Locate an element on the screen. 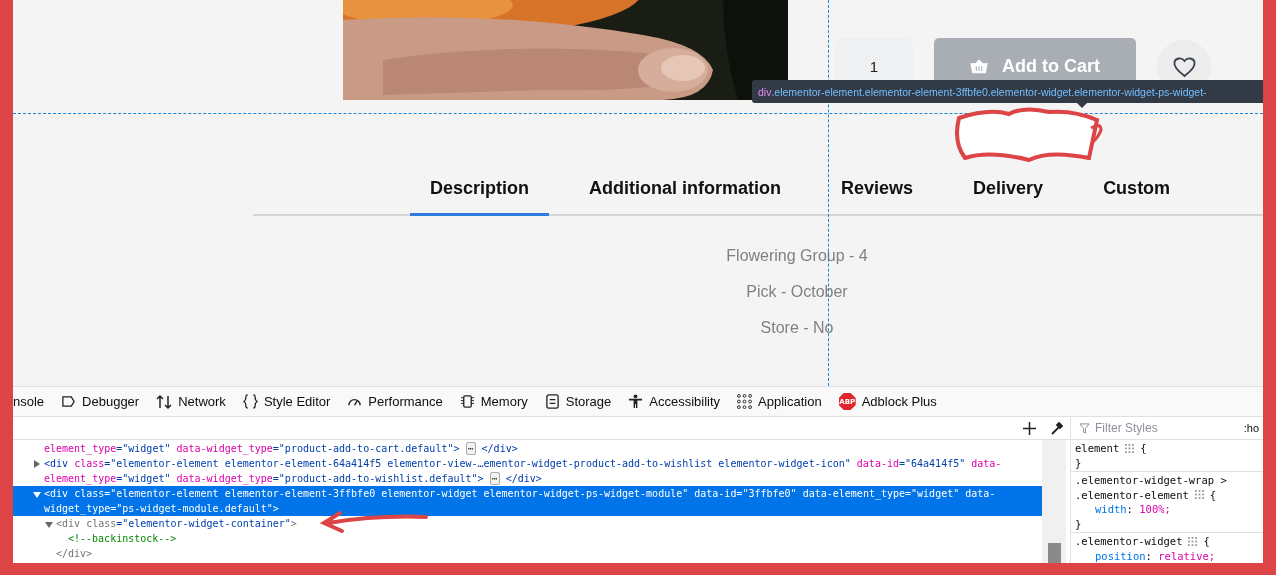  markup-row: <div class="elementor-element elementor-element-3ffbfe0 elementor-widget elementor-widget-ps-widget-module" data-id="3ffbfe0" data-element_type="widget" data- widget_type="ps-widget-module.default"> is located at coordinates (527, 501).